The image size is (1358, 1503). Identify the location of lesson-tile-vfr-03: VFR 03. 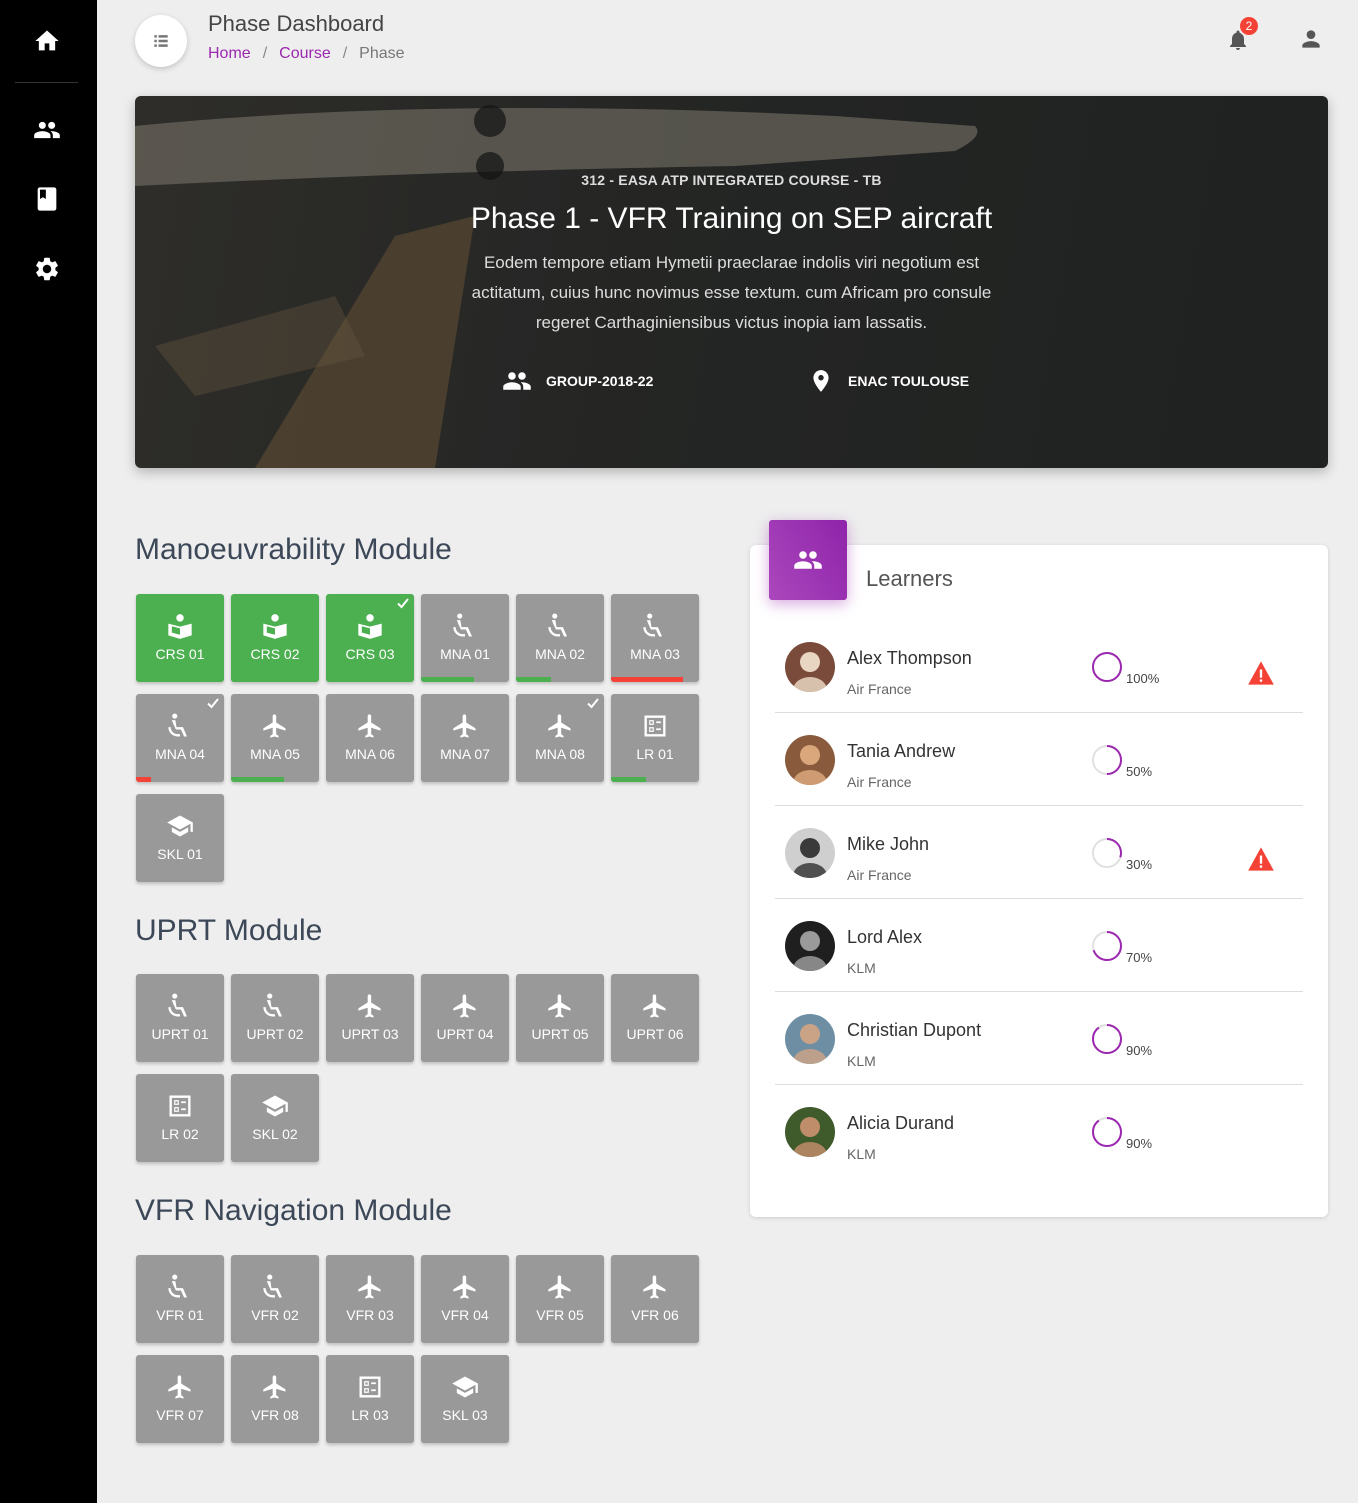
(370, 1299).